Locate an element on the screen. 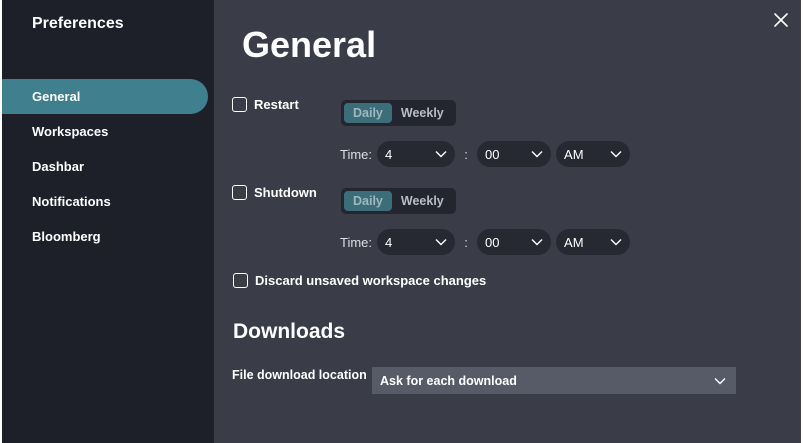 This screenshot has width=803, height=443. shutdown-time-row: Time: 4 : 00 AM is located at coordinates (485, 242).